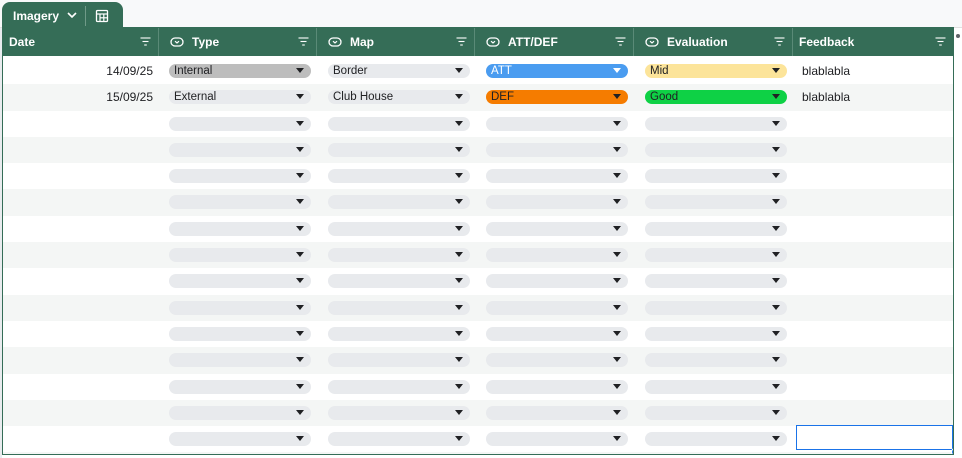 Image resolution: width=962 pixels, height=458 pixels. Describe the element at coordinates (874, 437) in the screenshot. I see `selected-cell` at that location.